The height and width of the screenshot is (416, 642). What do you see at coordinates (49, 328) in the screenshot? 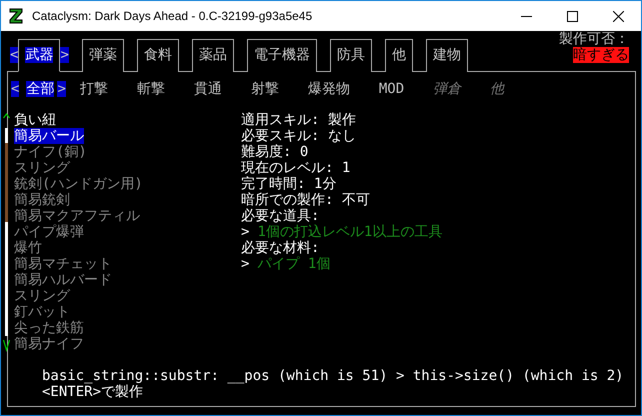
I see `recipe-item: 尖った鉄筋` at bounding box center [49, 328].